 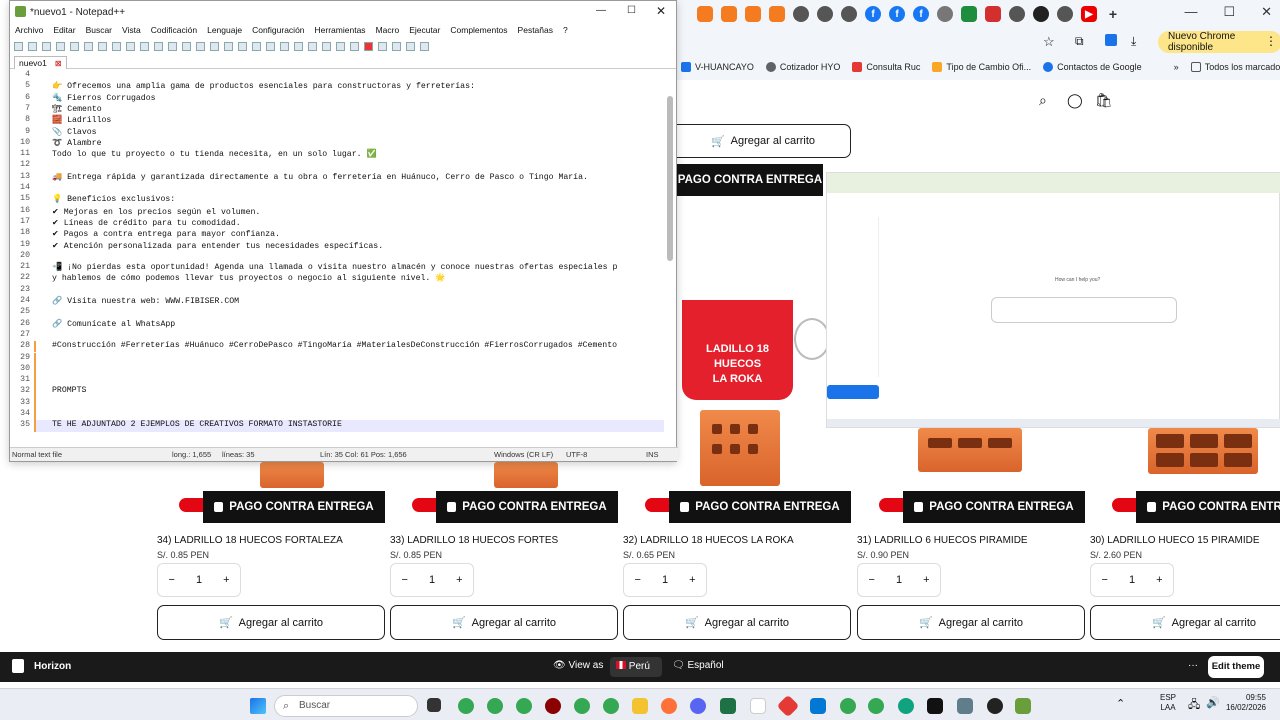 What do you see at coordinates (1190, 12) in the screenshot?
I see `minimize-icon: —` at bounding box center [1190, 12].